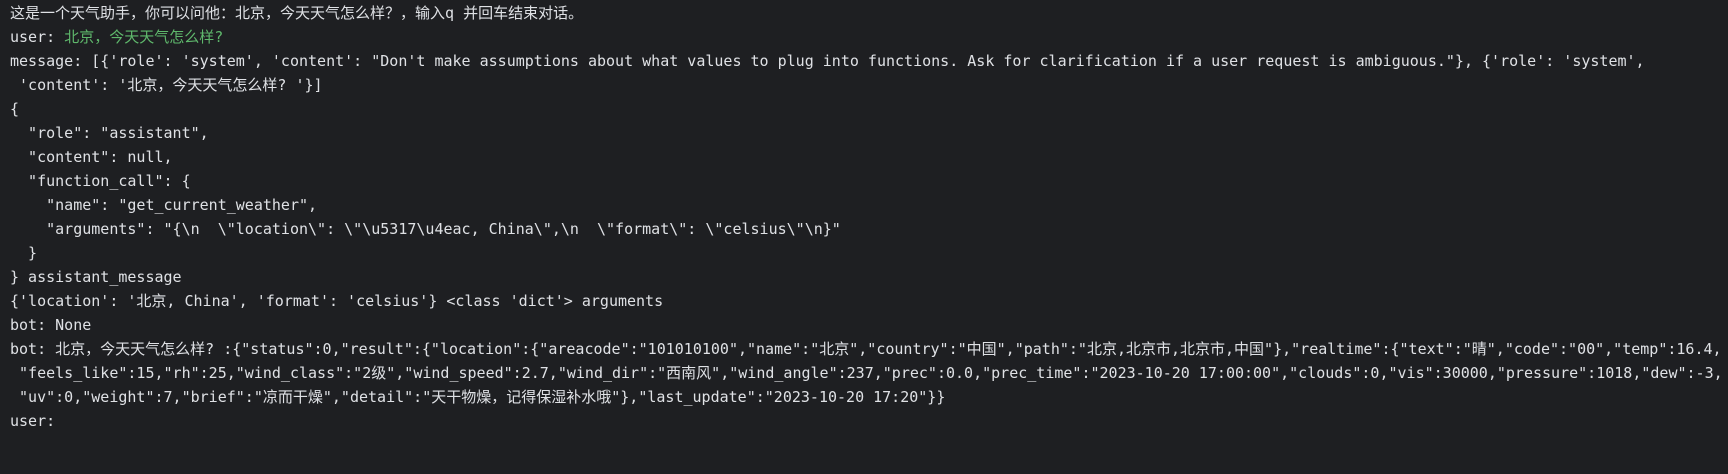 This screenshot has width=1728, height=474. Describe the element at coordinates (869, 421) in the screenshot. I see `user-prompt-input-line: user:` at that location.